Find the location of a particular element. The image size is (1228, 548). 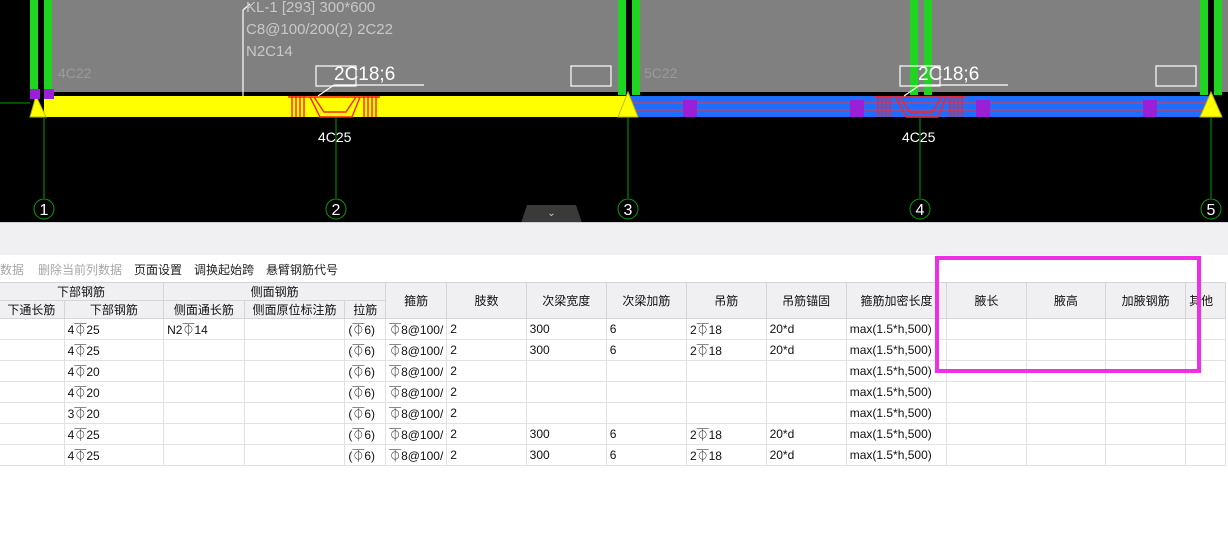

table-row: 3⏁20 (⏁6) ⏁8@100/2 max(1.5*h,500) is located at coordinates (613, 413).